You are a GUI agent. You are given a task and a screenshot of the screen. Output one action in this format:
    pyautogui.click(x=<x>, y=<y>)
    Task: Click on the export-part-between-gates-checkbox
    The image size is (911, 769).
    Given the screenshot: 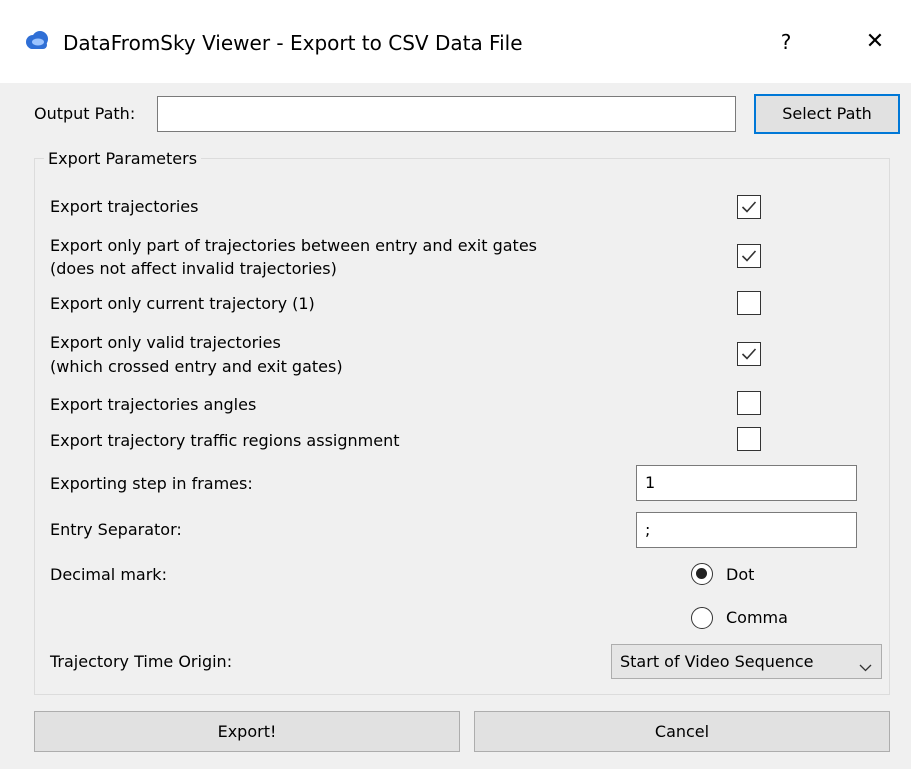 What is the action you would take?
    pyautogui.click(x=749, y=256)
    